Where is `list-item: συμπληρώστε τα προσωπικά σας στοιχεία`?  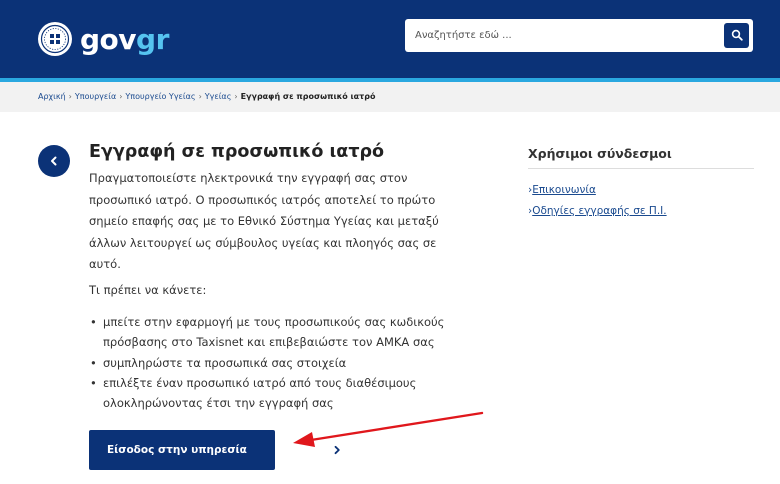
list-item: συμπληρώστε τα προσωπικά σας στοιχεία is located at coordinates (274, 363).